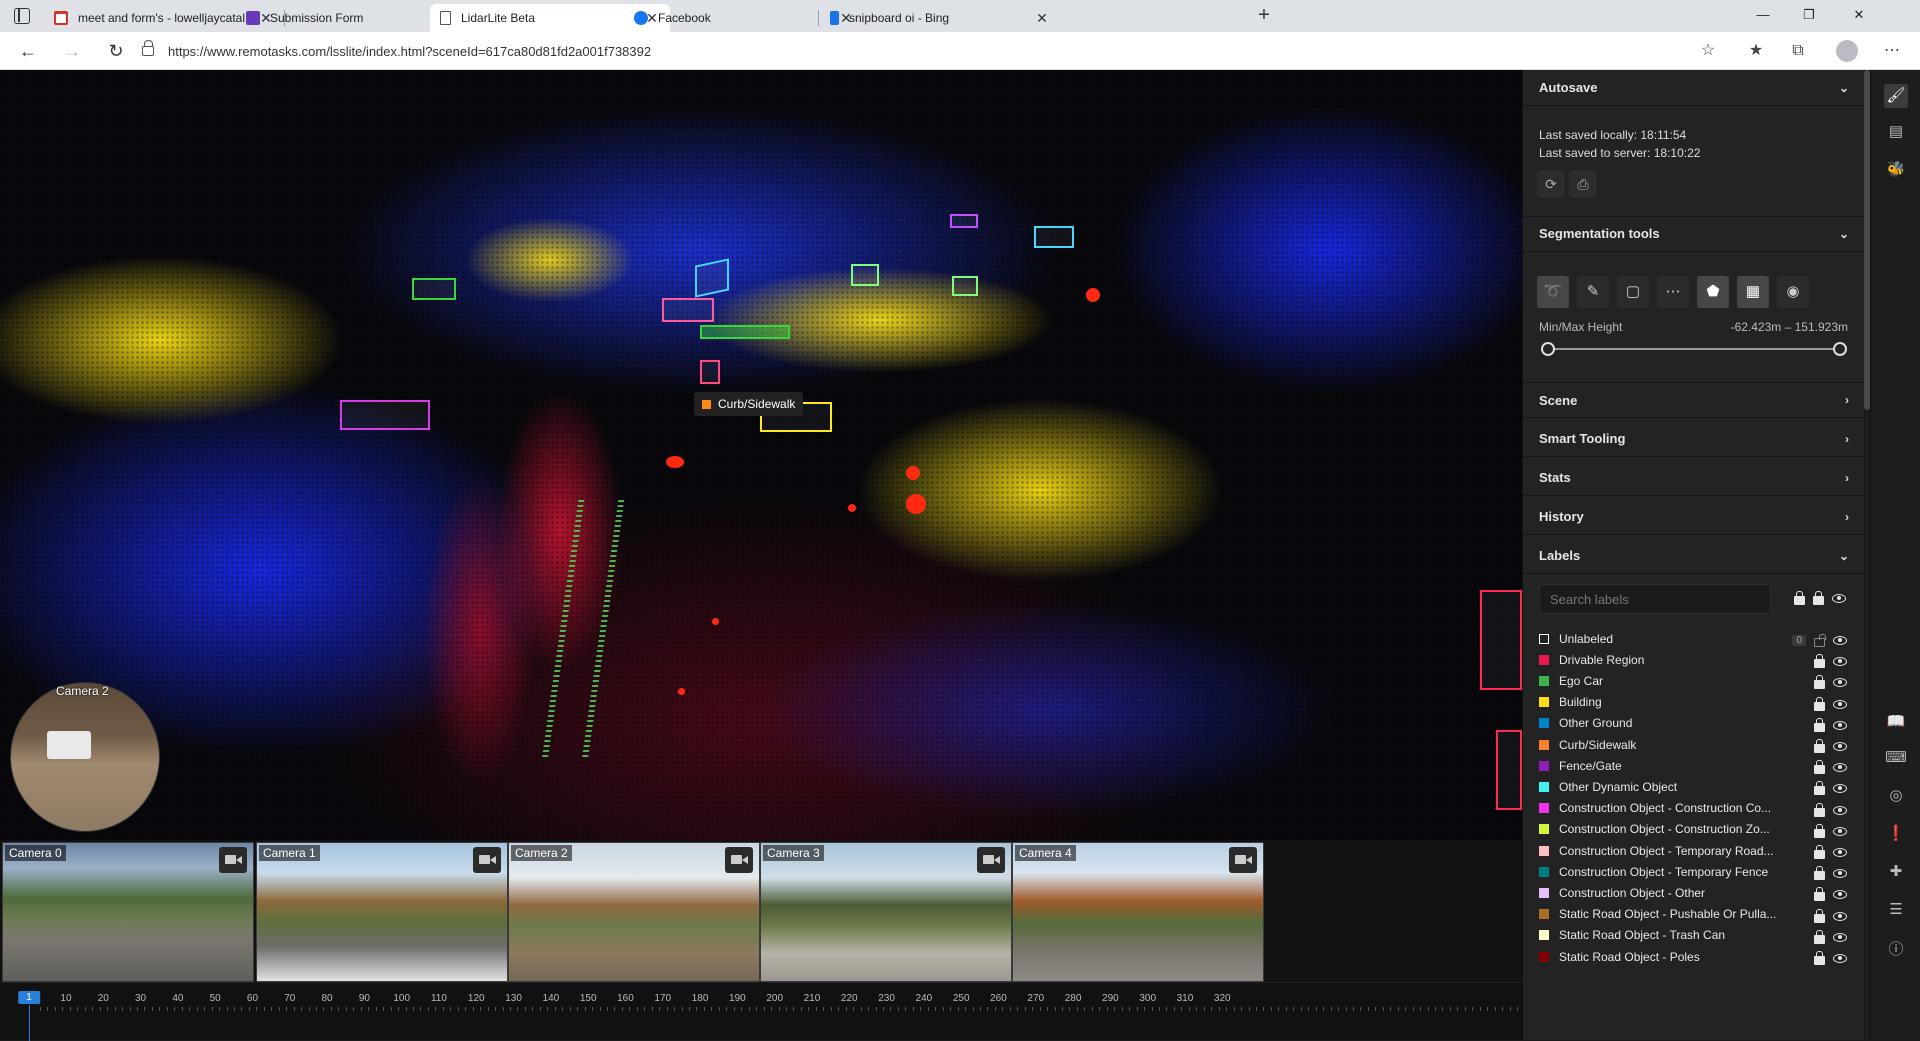  What do you see at coordinates (140, 998) in the screenshot?
I see `timeline-tick: 30` at bounding box center [140, 998].